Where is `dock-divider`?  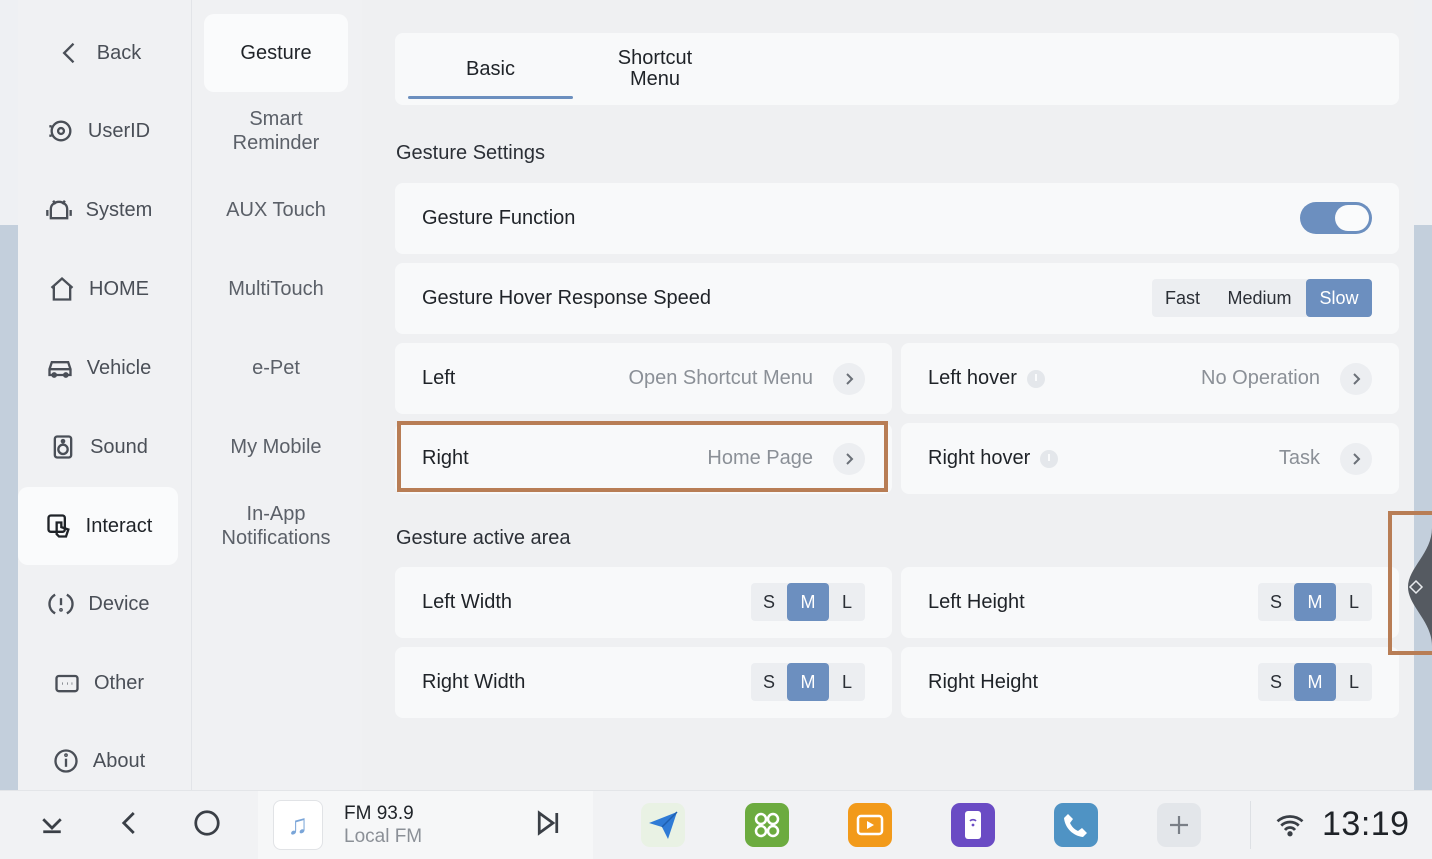 dock-divider is located at coordinates (1250, 825).